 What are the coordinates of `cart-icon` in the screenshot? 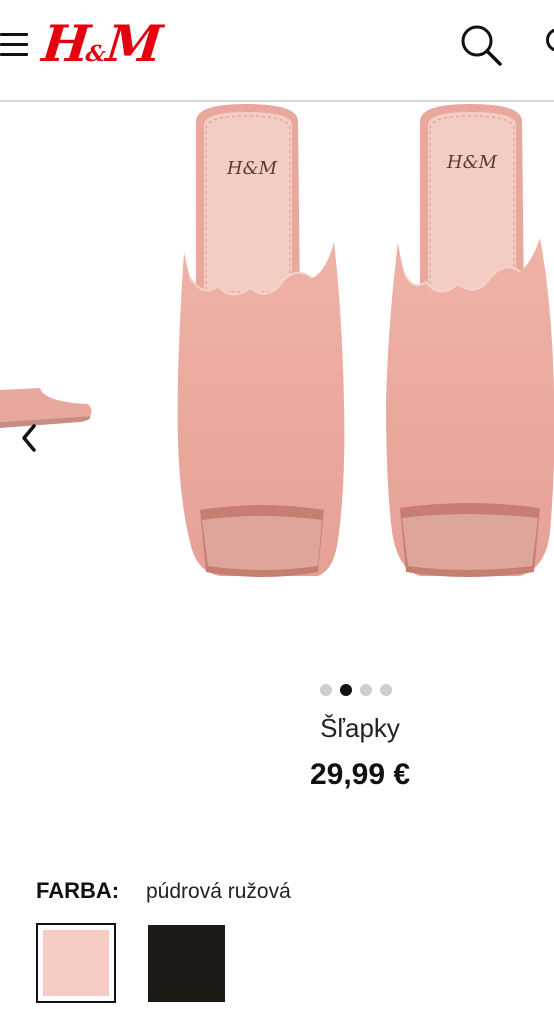 It's located at (550, 40).